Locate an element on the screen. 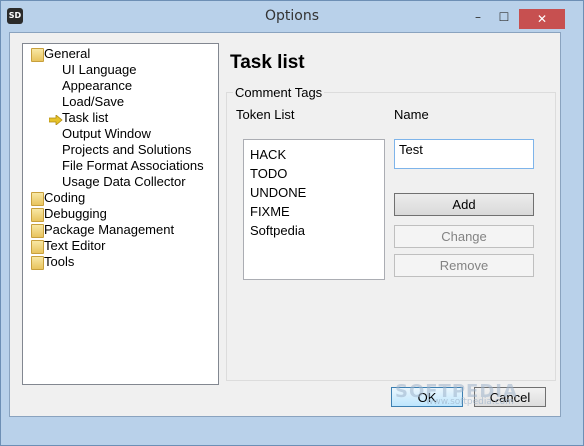  tree-item-label: Debugging is located at coordinates (75, 213).